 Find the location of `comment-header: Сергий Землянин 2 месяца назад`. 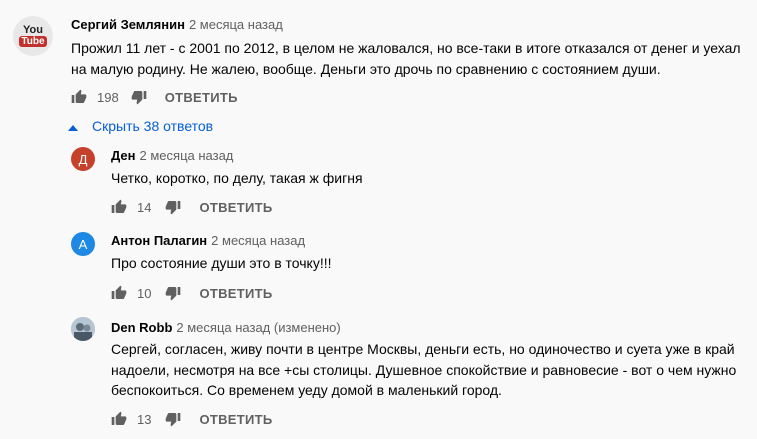

comment-header: Сергий Землянин 2 месяца назад is located at coordinates (177, 24).